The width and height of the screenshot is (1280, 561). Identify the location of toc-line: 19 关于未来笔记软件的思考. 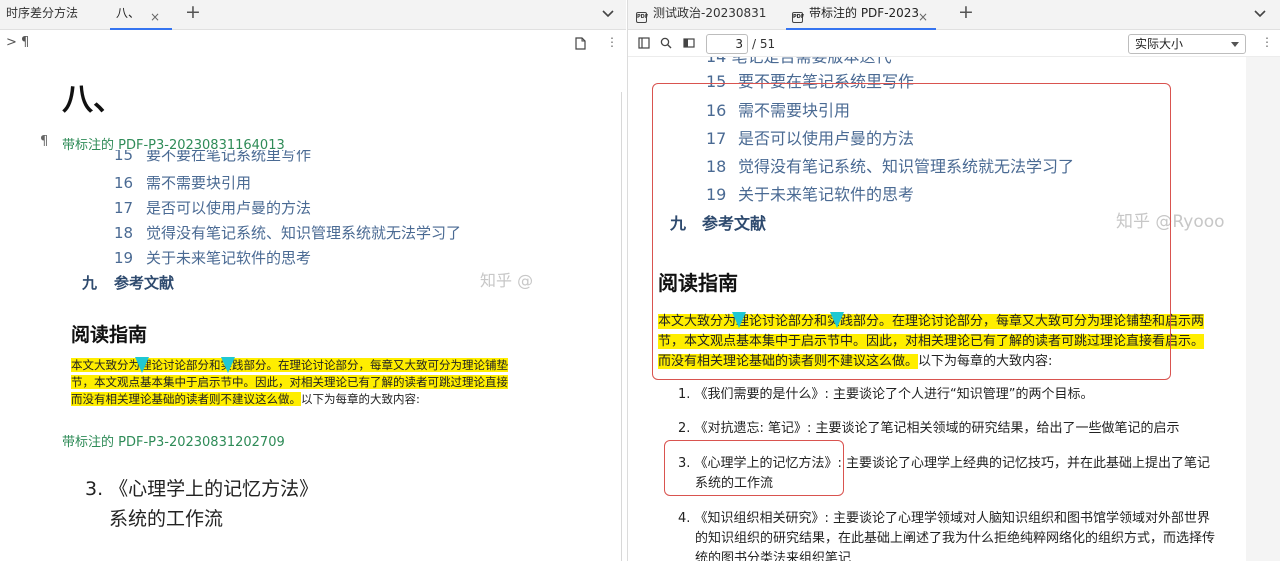
(213, 258).